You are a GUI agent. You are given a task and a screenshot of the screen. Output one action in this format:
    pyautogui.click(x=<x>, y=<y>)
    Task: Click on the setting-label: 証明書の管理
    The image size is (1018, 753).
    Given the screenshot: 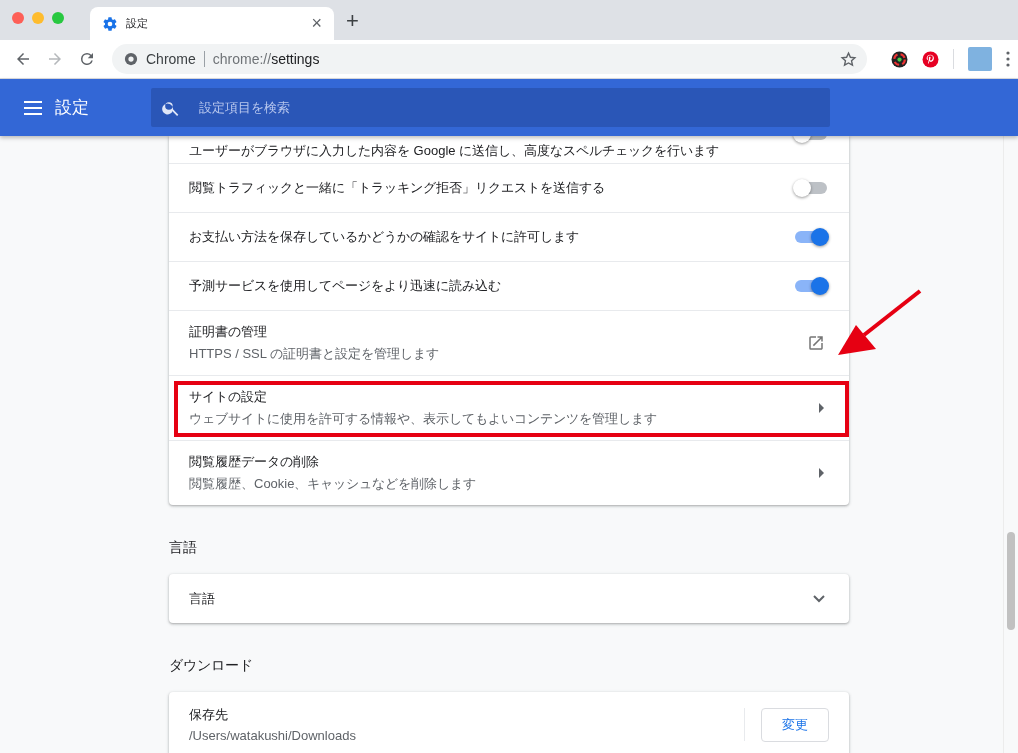 What is the action you would take?
    pyautogui.click(x=228, y=332)
    